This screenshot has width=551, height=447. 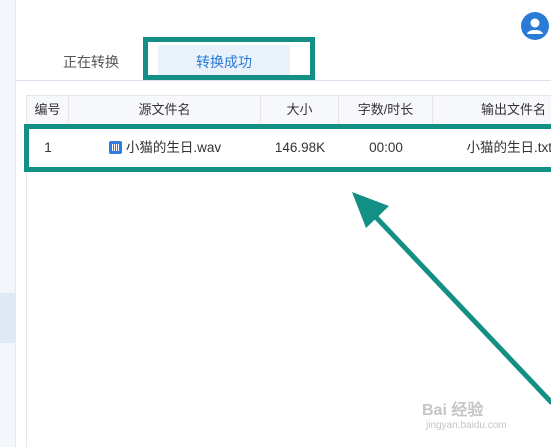 What do you see at coordinates (453, 410) in the screenshot?
I see `watermark-brand: Bai 经验` at bounding box center [453, 410].